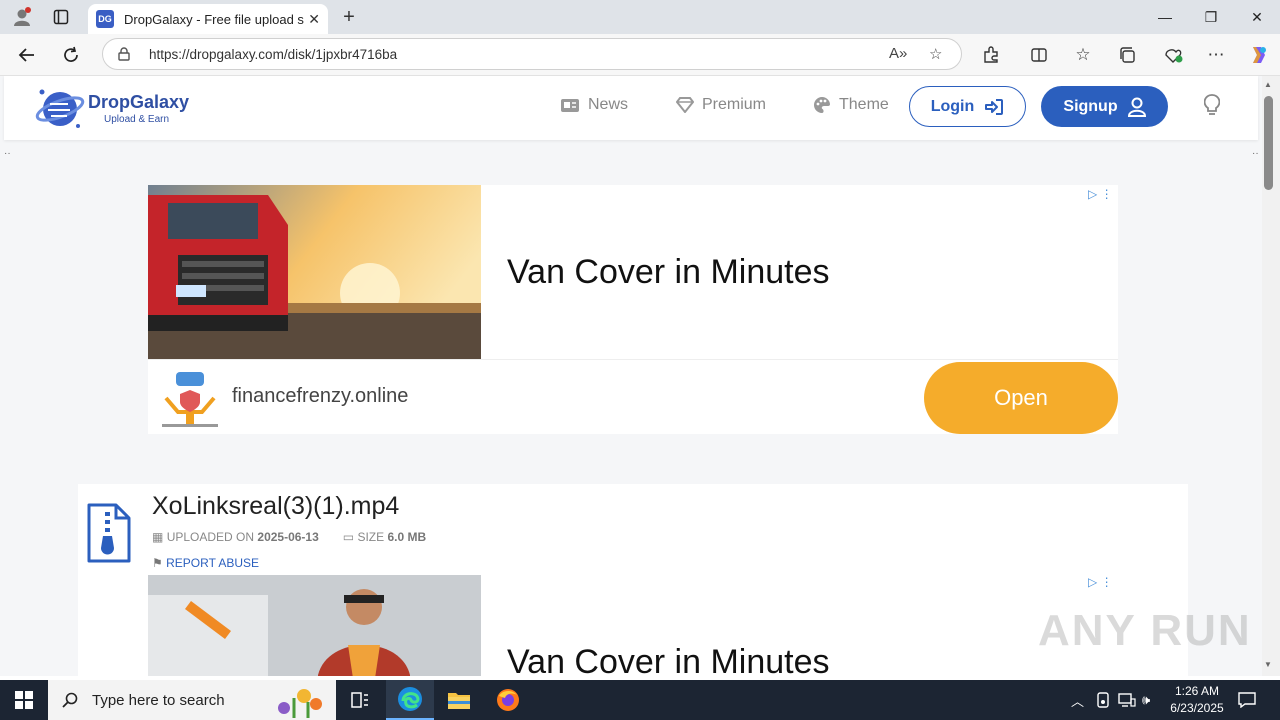 The image size is (1280, 720). I want to click on edge-taskbar-icon, so click(410, 700).